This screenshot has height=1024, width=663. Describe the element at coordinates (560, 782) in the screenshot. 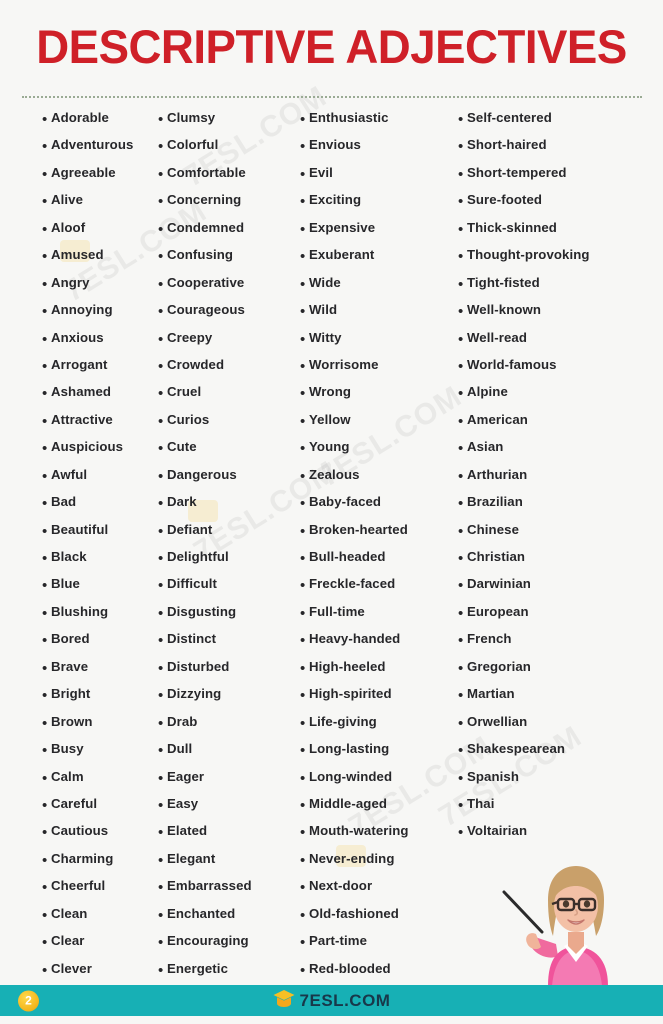

I see `list-item: • Spanish` at that location.